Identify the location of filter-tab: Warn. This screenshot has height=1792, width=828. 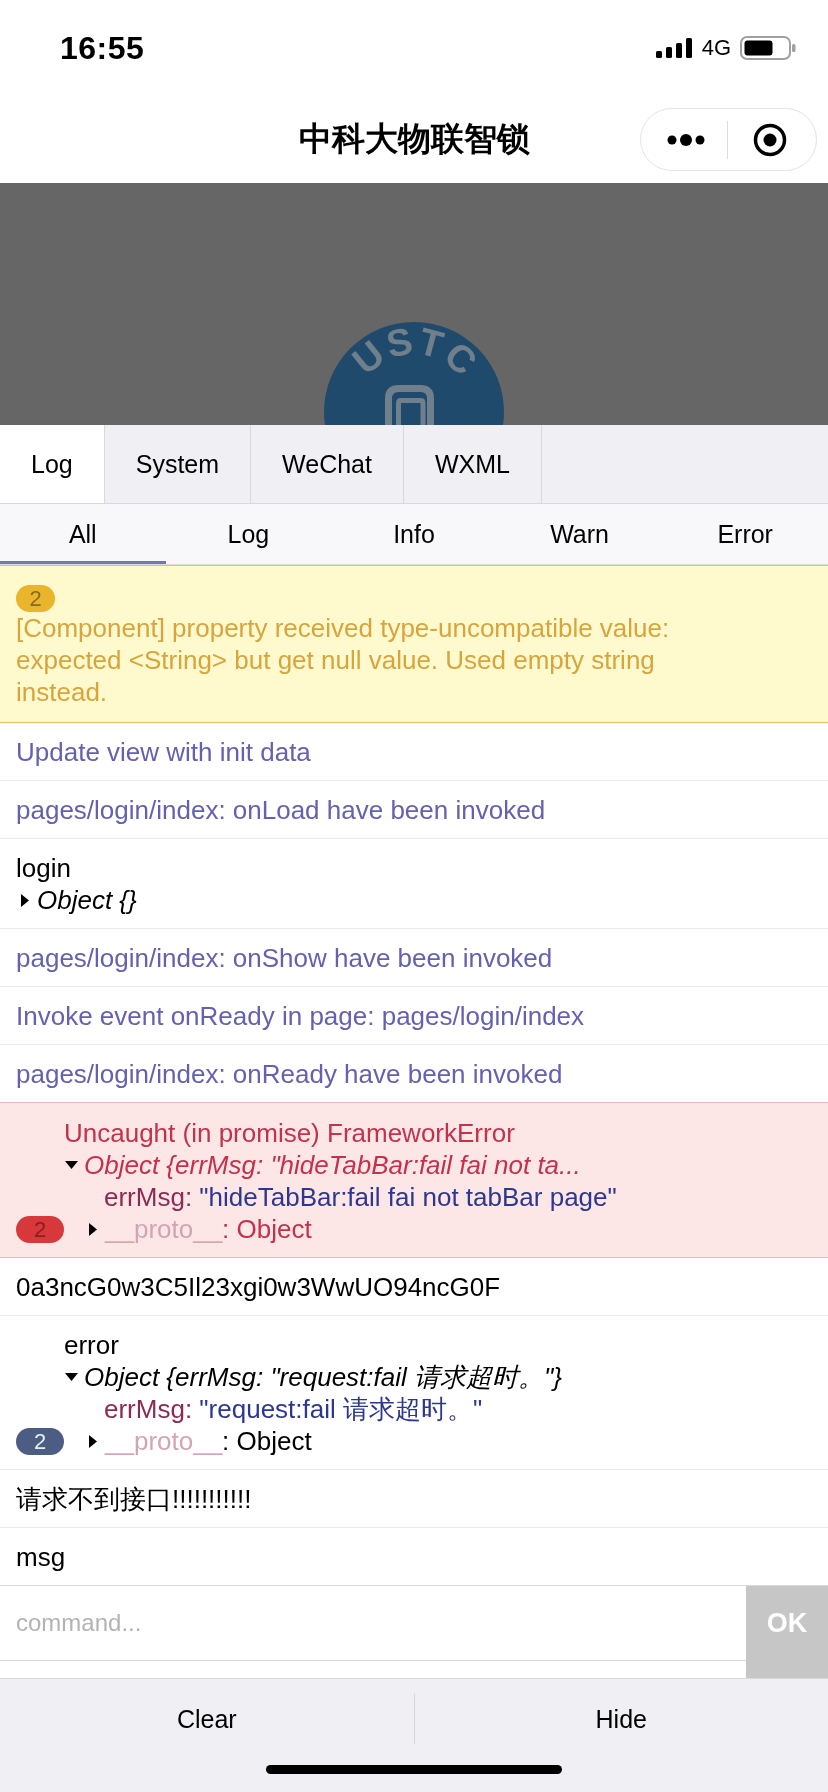
(579, 534).